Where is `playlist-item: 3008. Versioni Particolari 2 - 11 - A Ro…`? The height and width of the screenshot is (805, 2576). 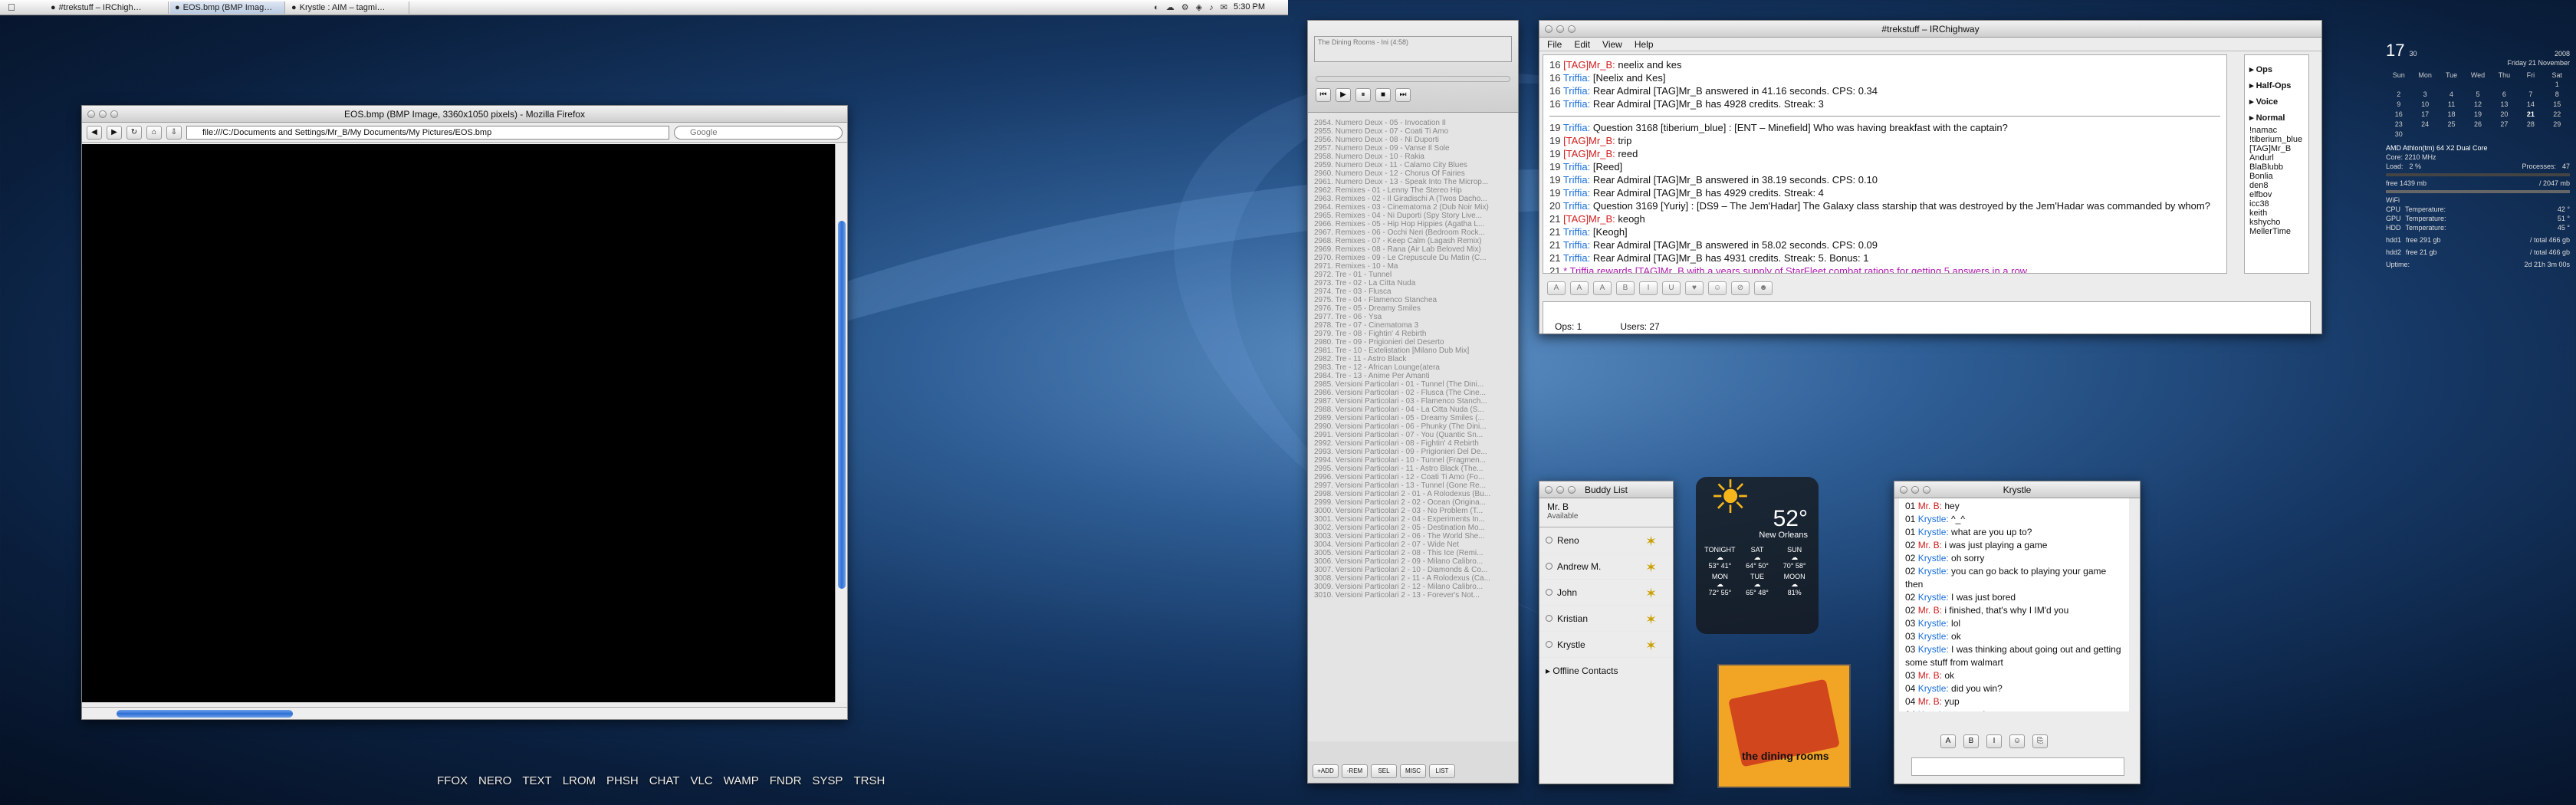 playlist-item: 3008. Versioni Particolari 2 - 11 - A Ro… is located at coordinates (1413, 579).